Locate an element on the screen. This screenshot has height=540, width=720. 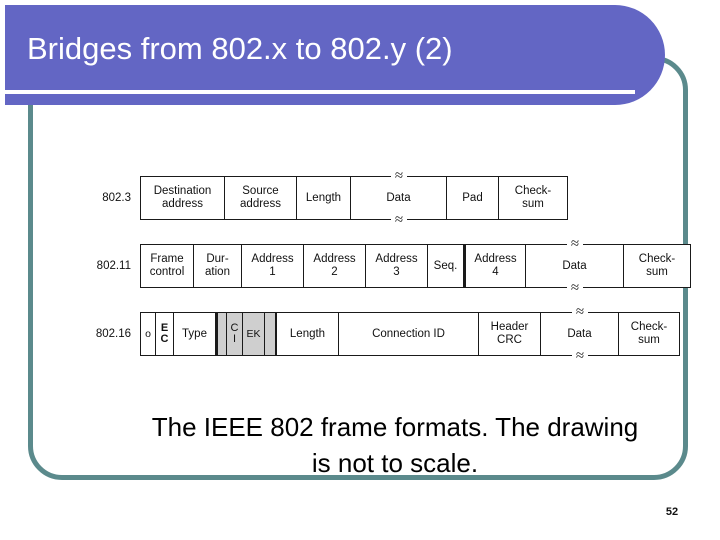
frame-field-type: Type is located at coordinates (195, 334).